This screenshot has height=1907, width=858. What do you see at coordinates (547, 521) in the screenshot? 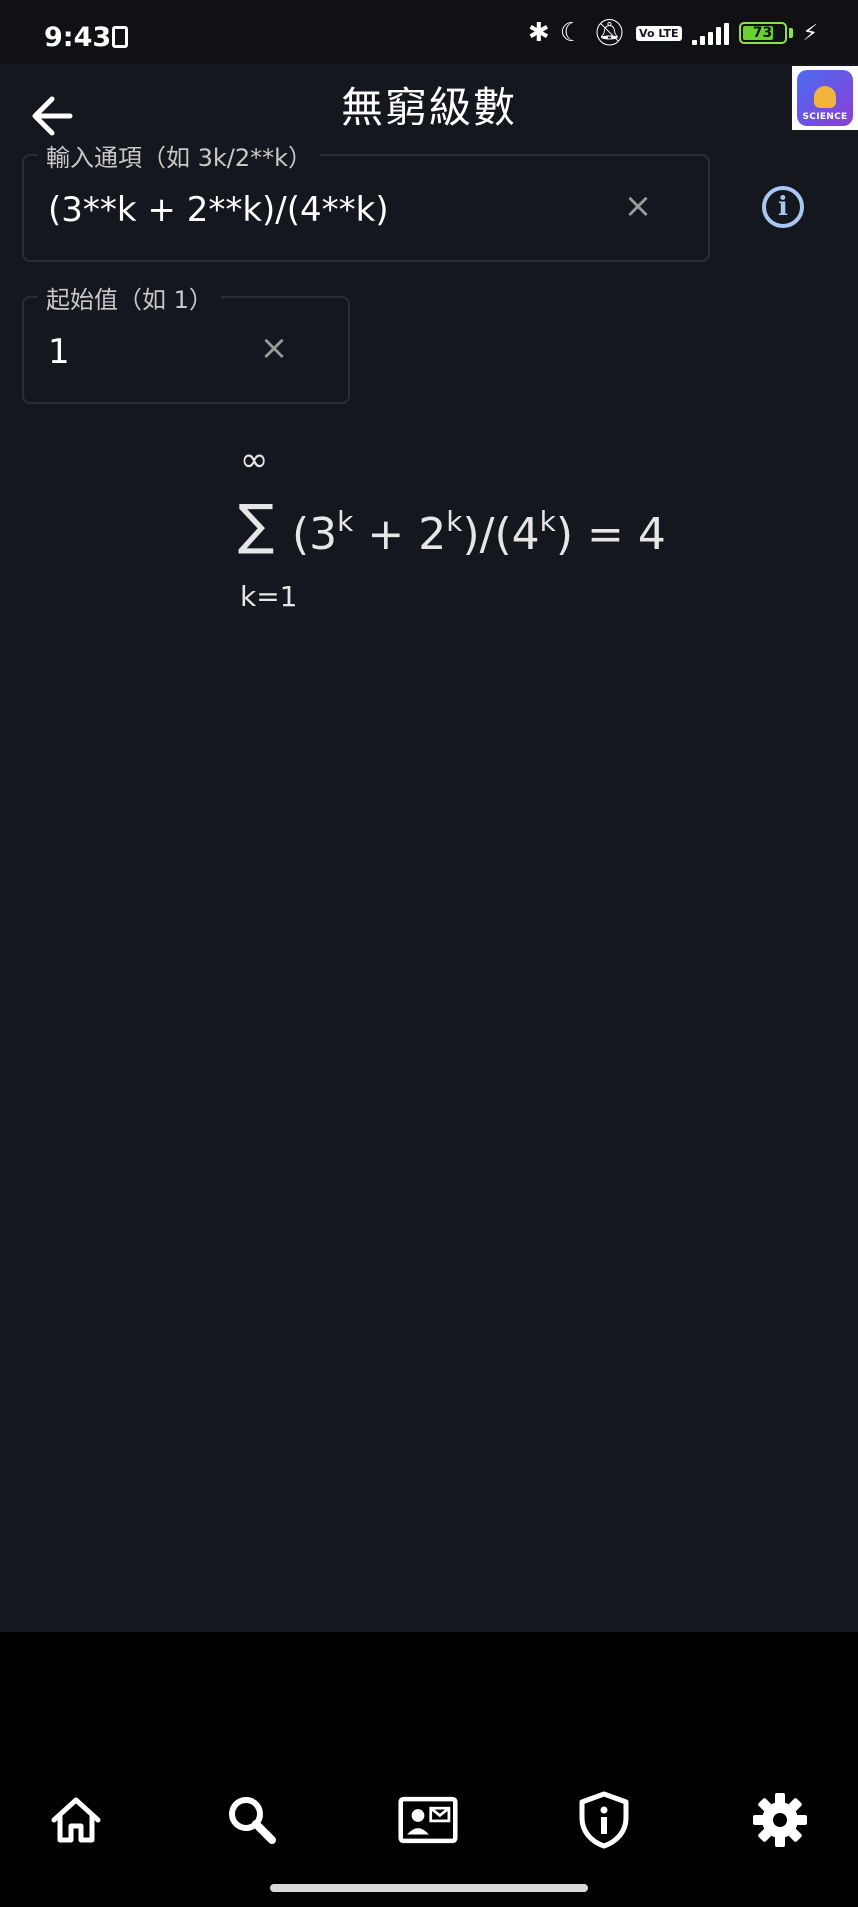
I see `expr-exp-3: k` at bounding box center [547, 521].